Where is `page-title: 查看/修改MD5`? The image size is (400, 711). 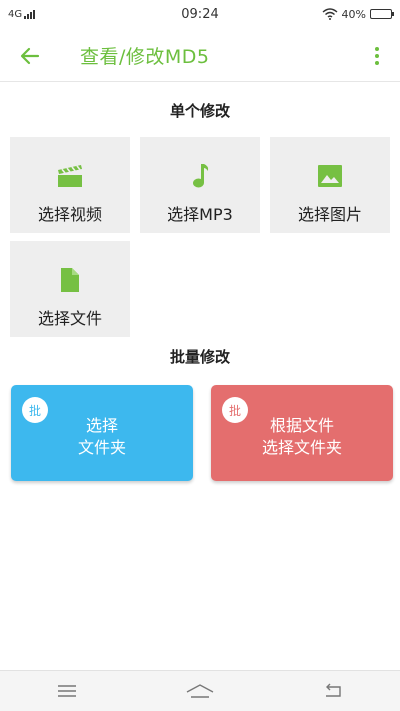
page-title: 查看/修改MD5 is located at coordinates (145, 57).